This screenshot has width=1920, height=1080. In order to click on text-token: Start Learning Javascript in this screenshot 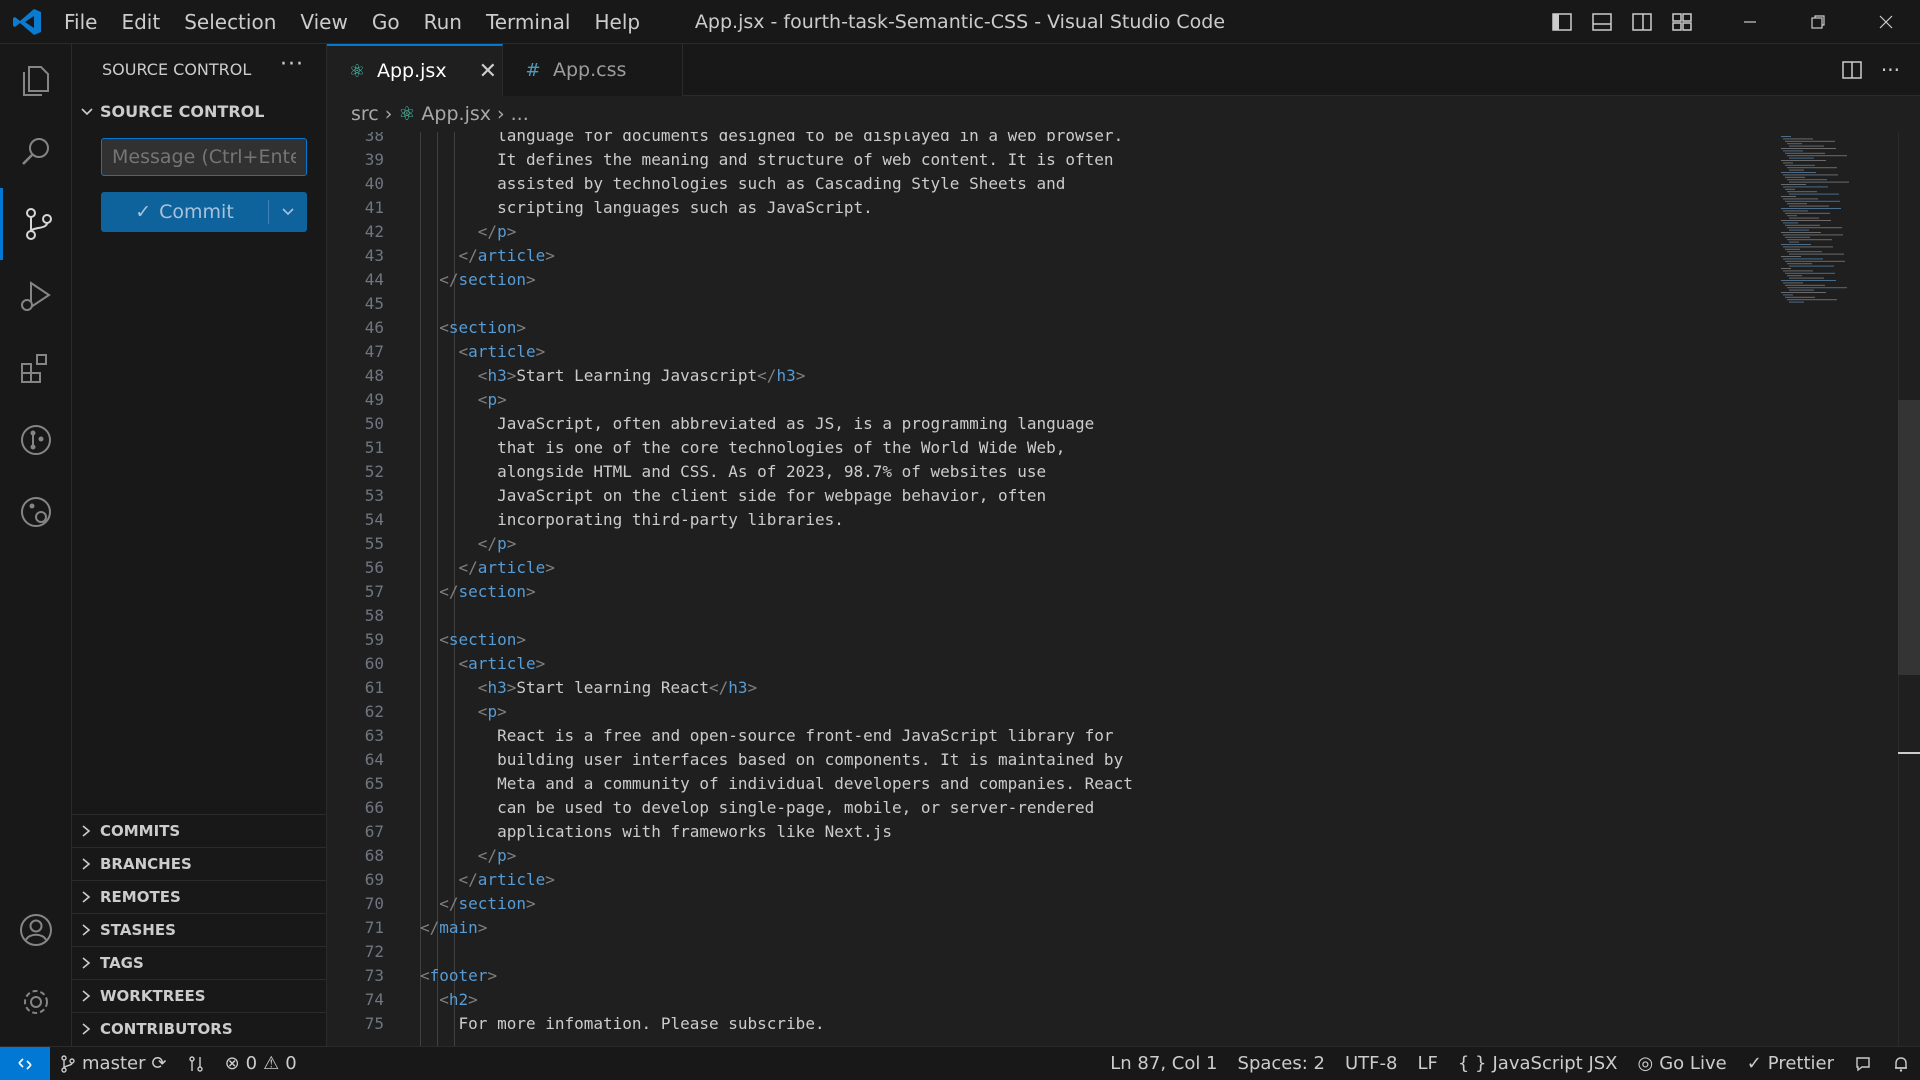, I will do `click(637, 375)`.